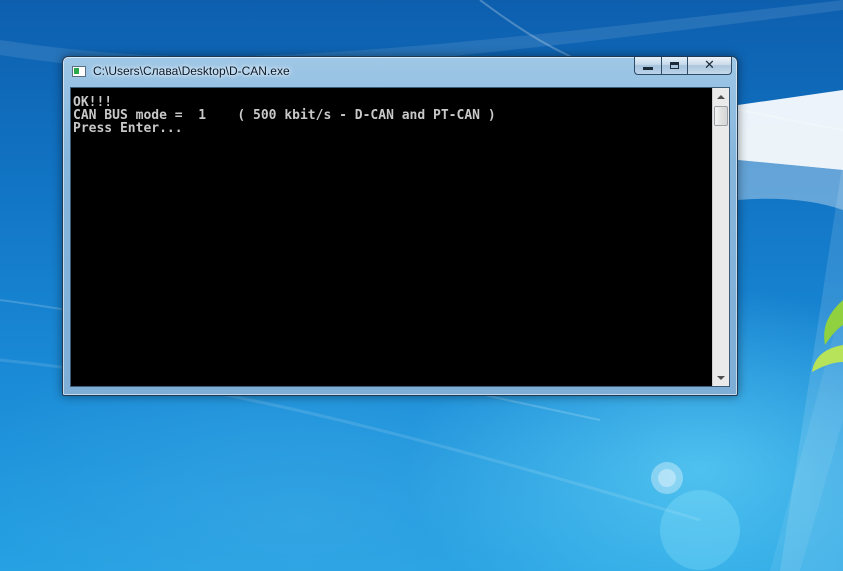 This screenshot has width=843, height=571. I want to click on minimize-icon, so click(648, 68).